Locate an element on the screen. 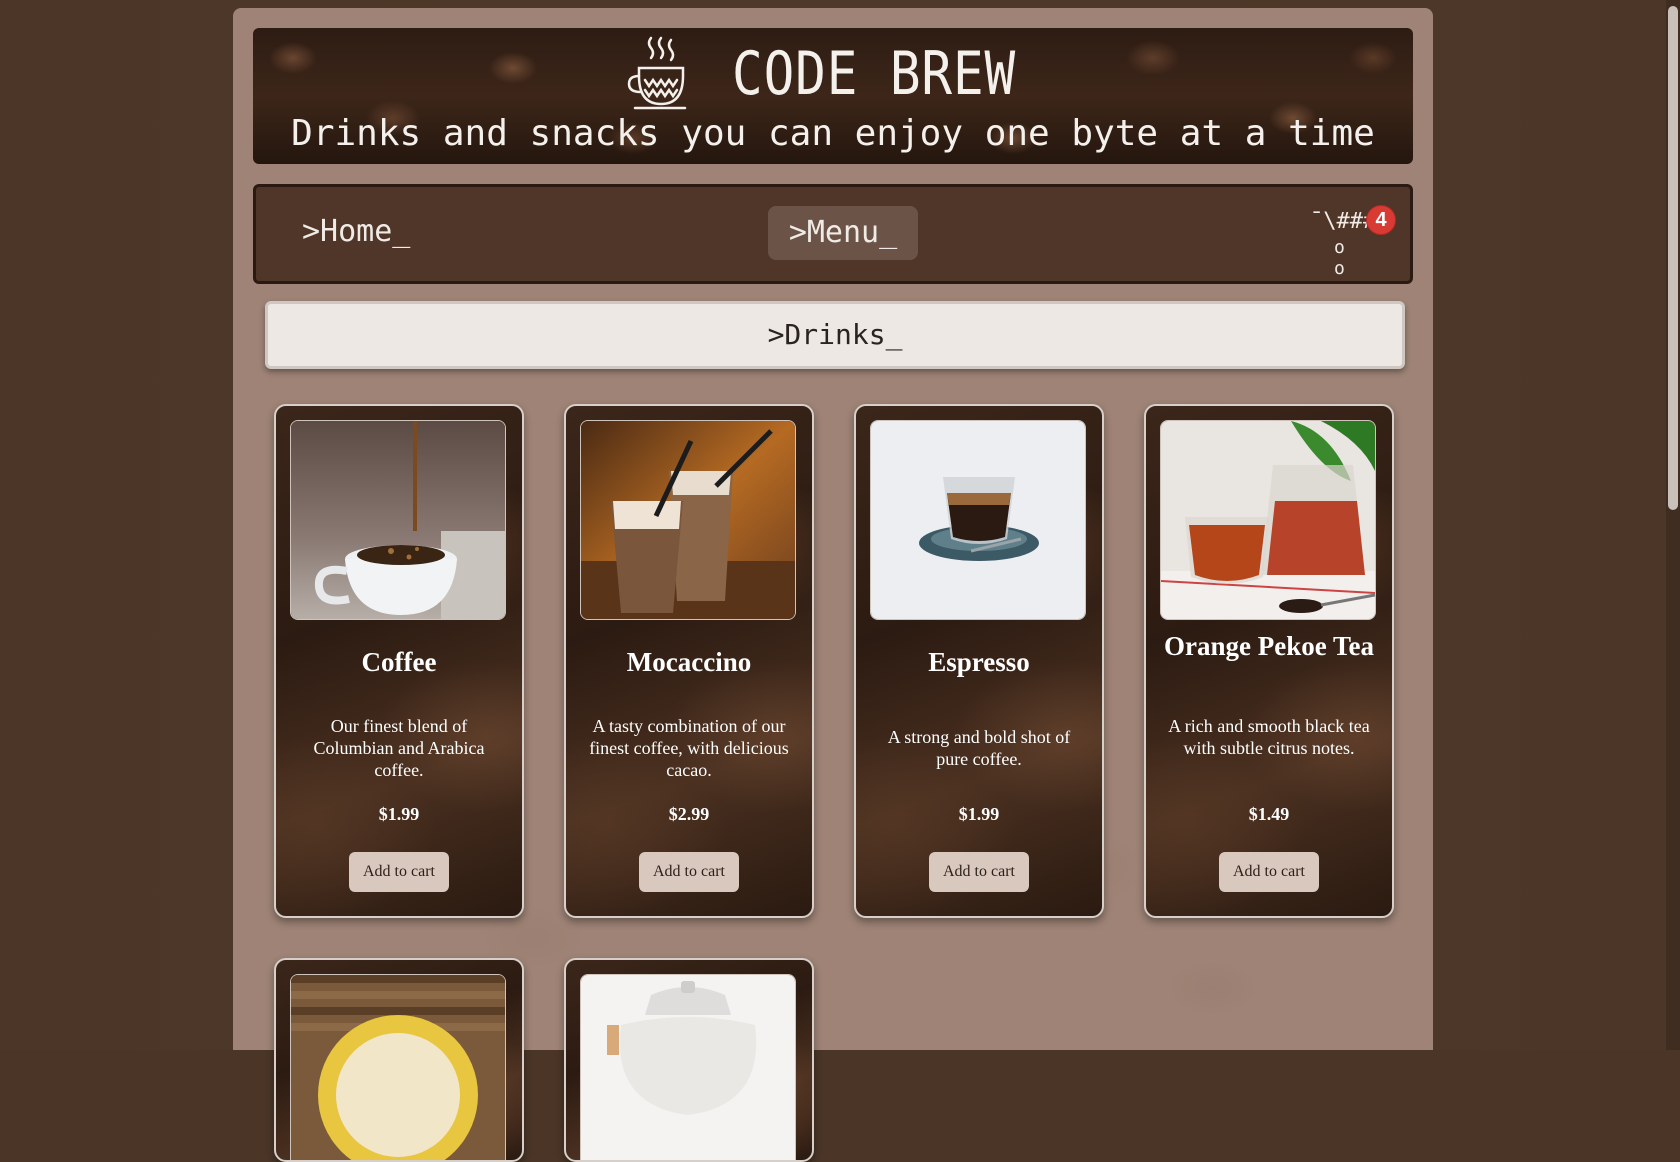  cart-wheels-icon: o o is located at coordinates (1345, 258).